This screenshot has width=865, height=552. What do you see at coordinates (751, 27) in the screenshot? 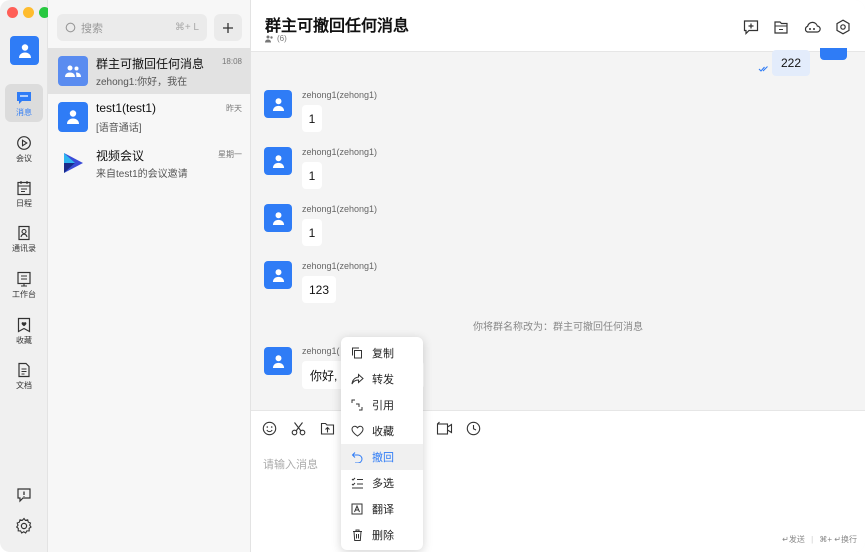
I see `add-chat-icon` at bounding box center [751, 27].